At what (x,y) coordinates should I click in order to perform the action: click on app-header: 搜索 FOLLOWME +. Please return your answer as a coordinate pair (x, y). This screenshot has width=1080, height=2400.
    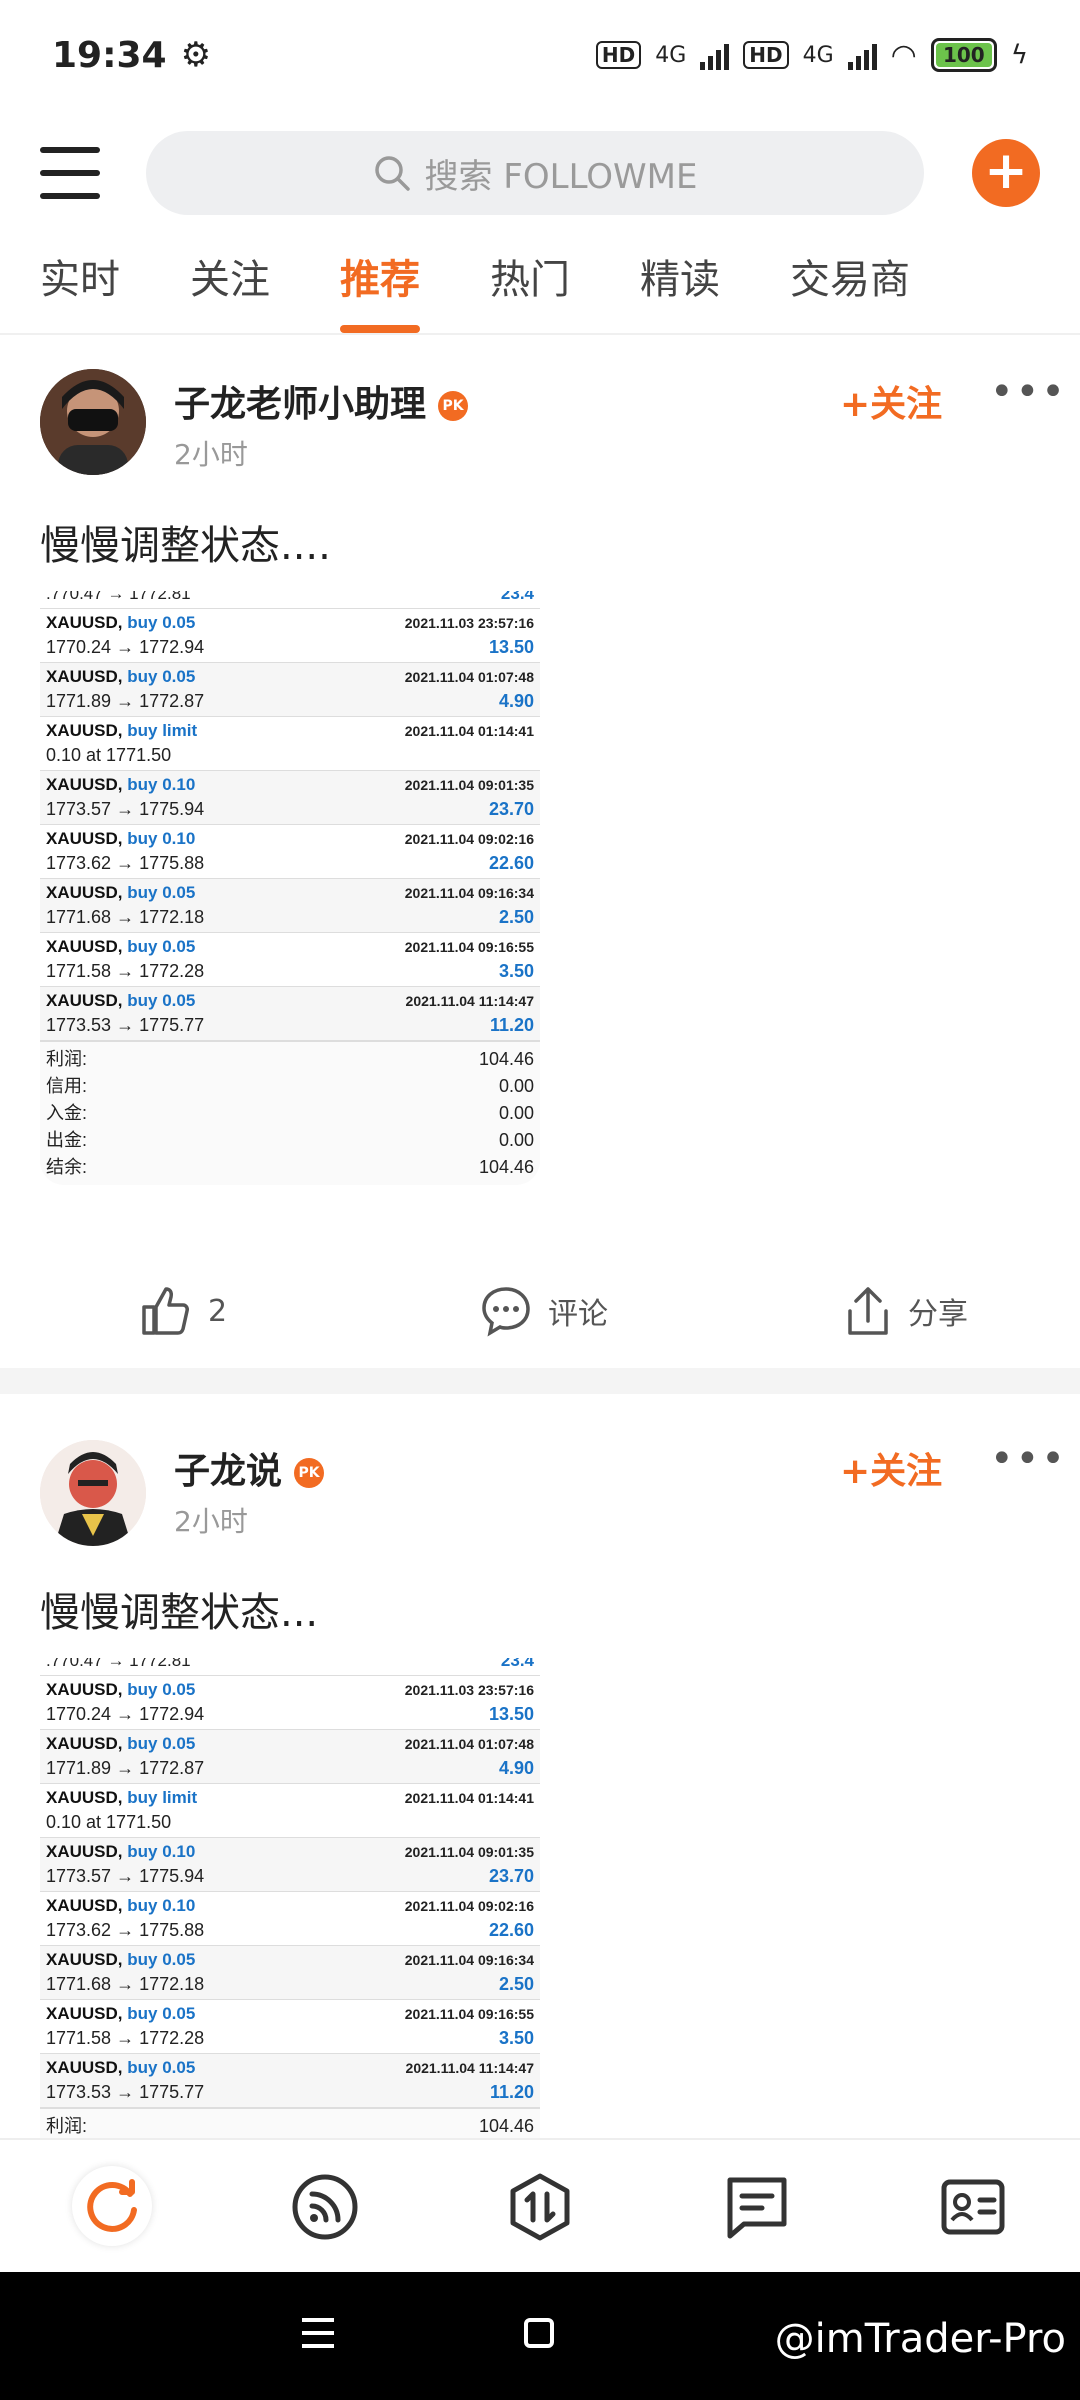
    Looking at the image, I should click on (540, 173).